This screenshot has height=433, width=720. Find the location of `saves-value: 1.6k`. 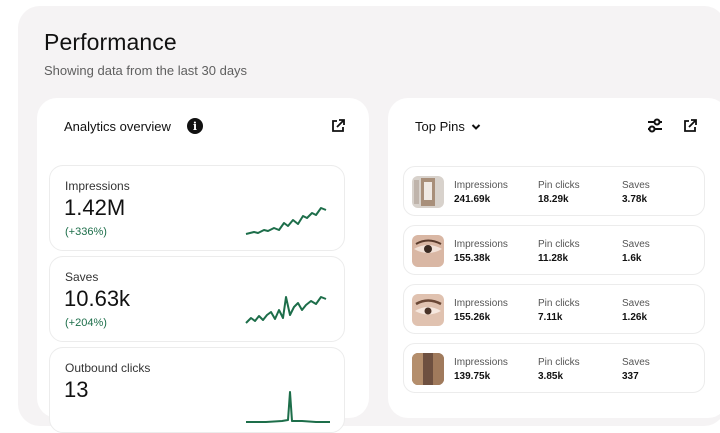

saves-value: 1.6k is located at coordinates (632, 258).